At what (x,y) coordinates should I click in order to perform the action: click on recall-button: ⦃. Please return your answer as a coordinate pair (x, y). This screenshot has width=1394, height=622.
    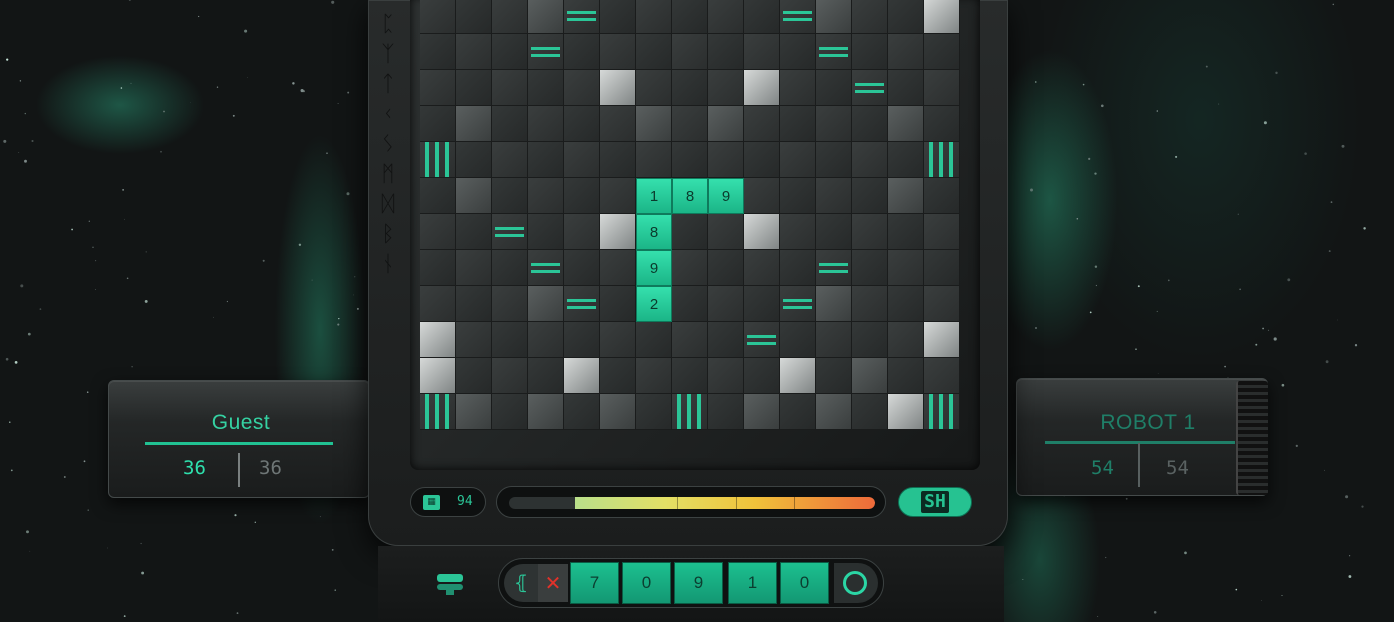
    Looking at the image, I should click on (521, 583).